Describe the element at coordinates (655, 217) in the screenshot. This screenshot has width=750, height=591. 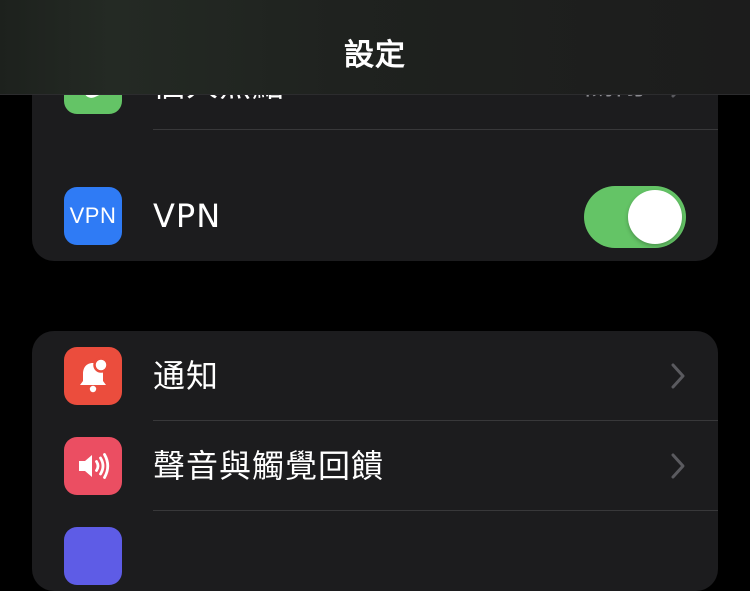
I see `toggle-knob` at that location.